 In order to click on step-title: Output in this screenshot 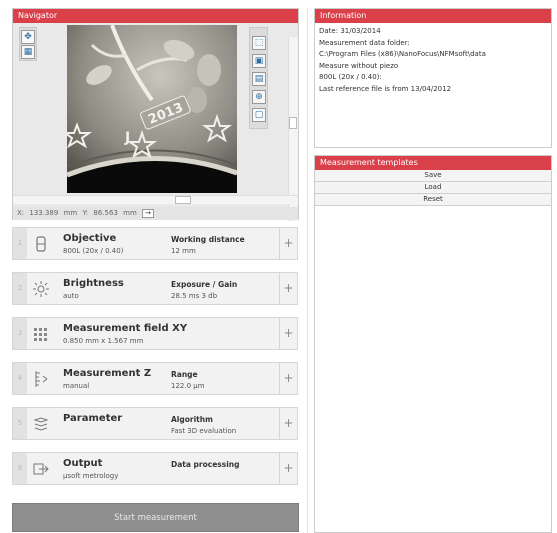, I will do `click(83, 463)`.